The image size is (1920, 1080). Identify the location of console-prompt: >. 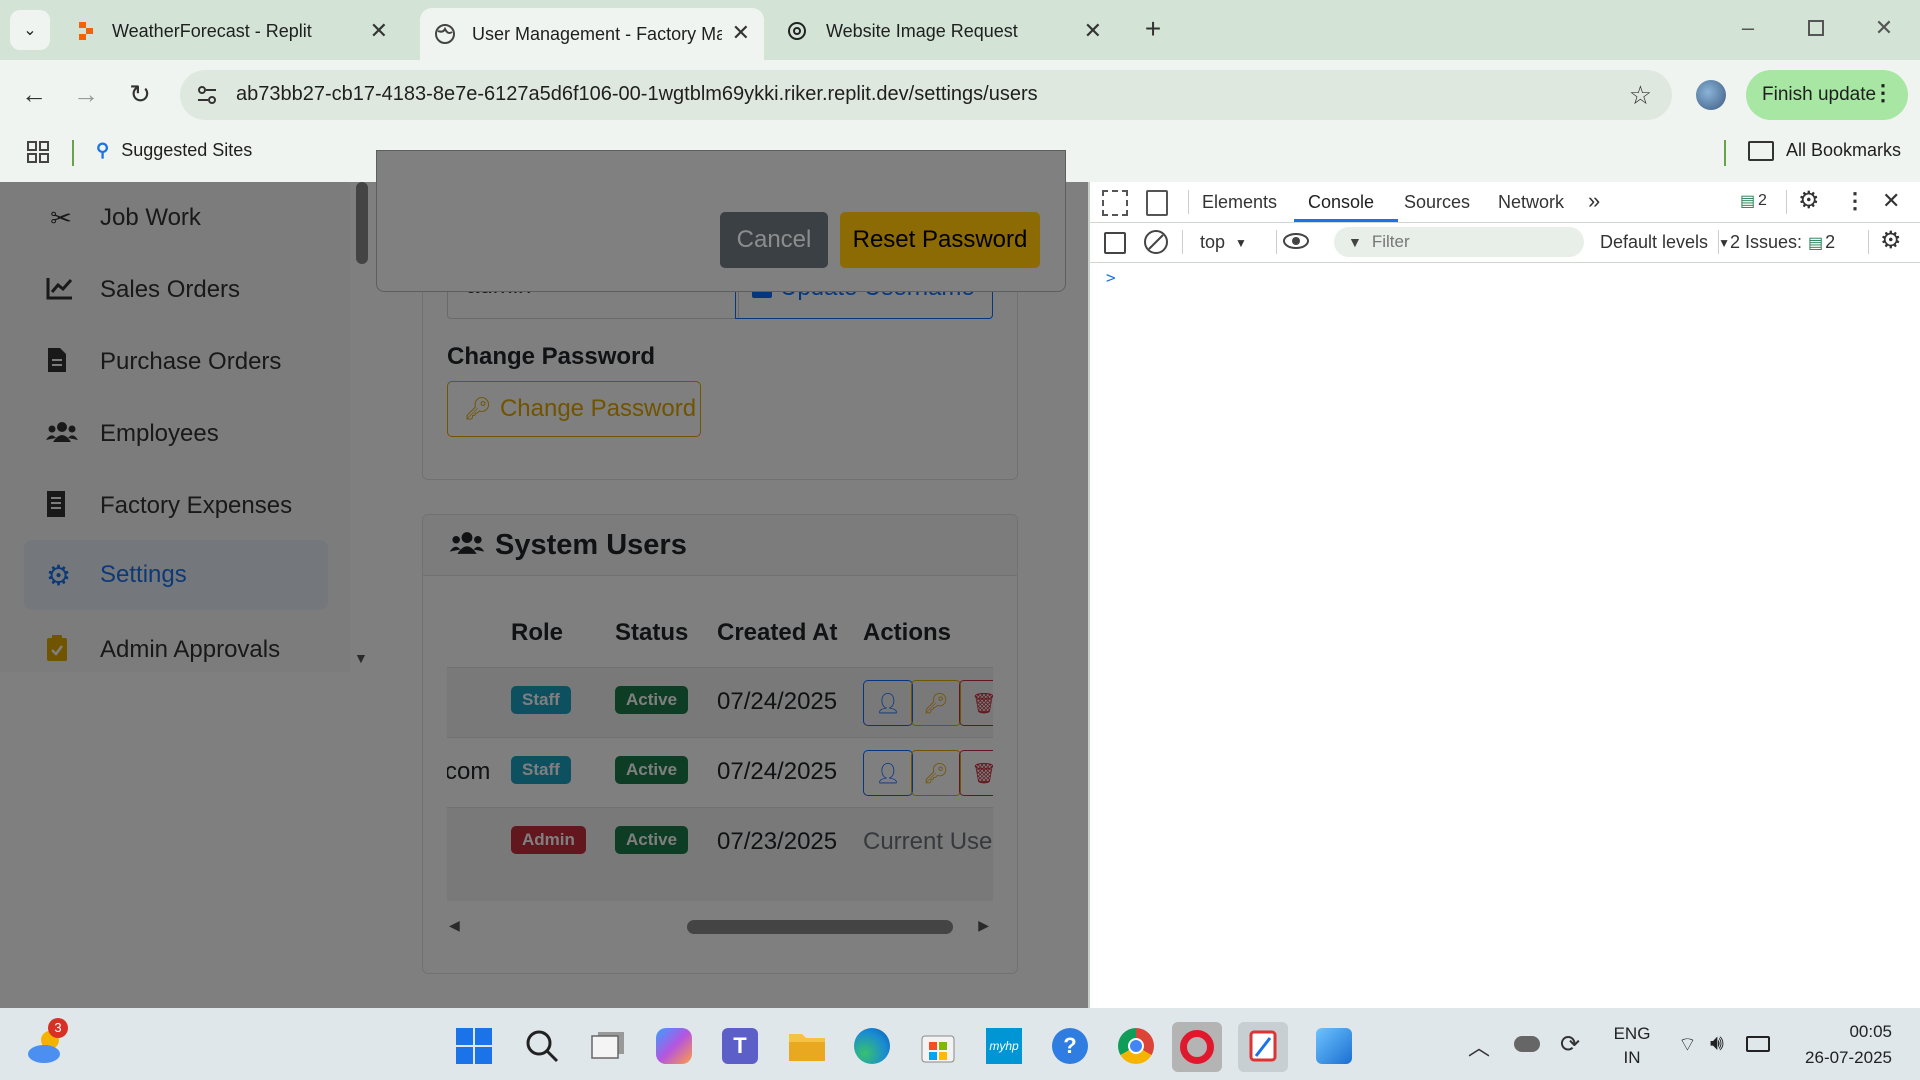
(1111, 277).